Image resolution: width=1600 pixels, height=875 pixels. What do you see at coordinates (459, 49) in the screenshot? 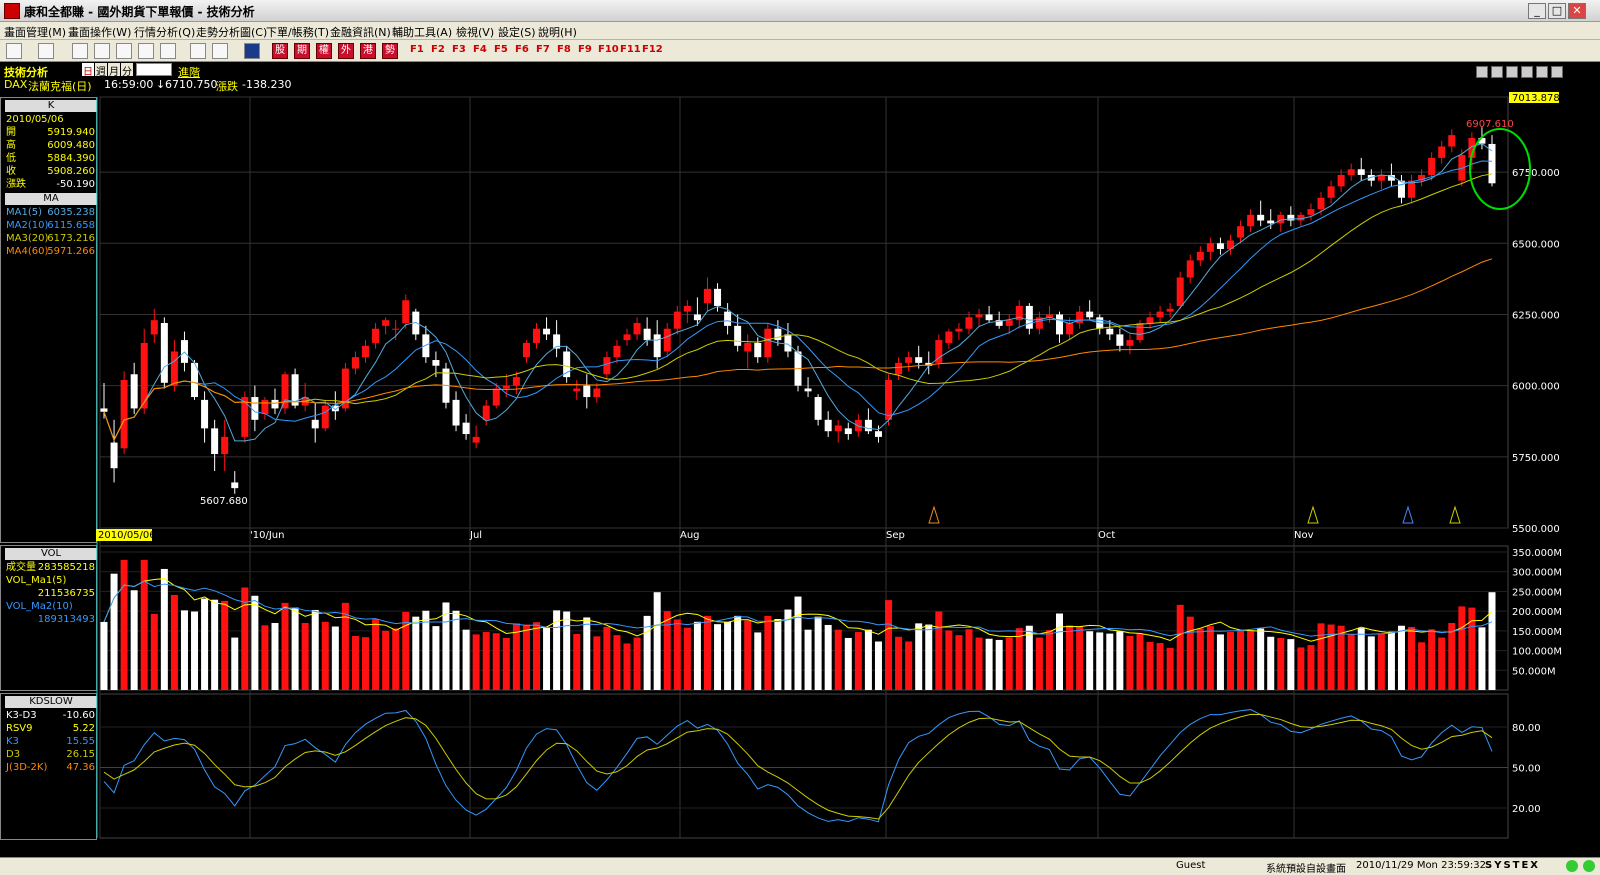
I see `f3-key: F3` at bounding box center [459, 49].